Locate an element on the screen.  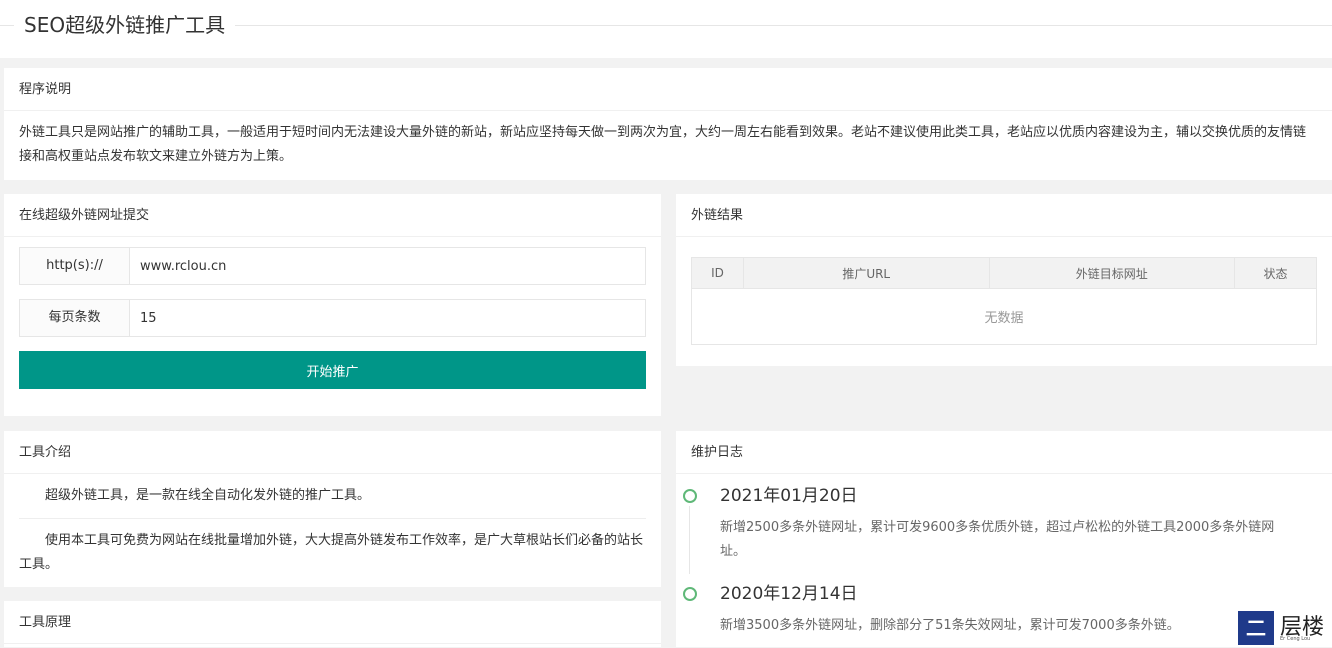
result-table-header: ID 推广URL 外链目标网址 状态 is located at coordinates (1004, 273).